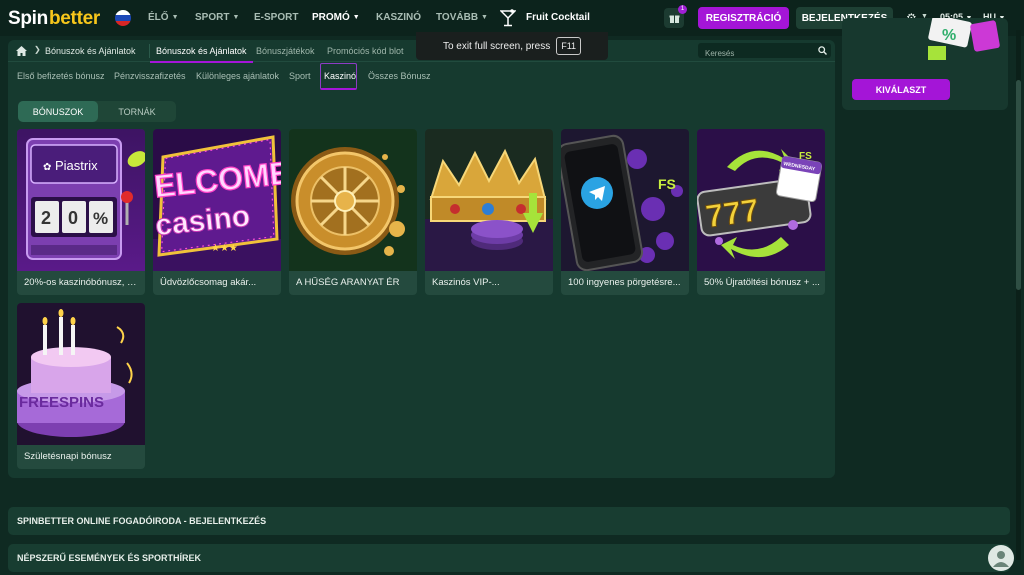 The image size is (1024, 575). I want to click on nav-item-tovabb: TOVÁBB ▼, so click(462, 17).